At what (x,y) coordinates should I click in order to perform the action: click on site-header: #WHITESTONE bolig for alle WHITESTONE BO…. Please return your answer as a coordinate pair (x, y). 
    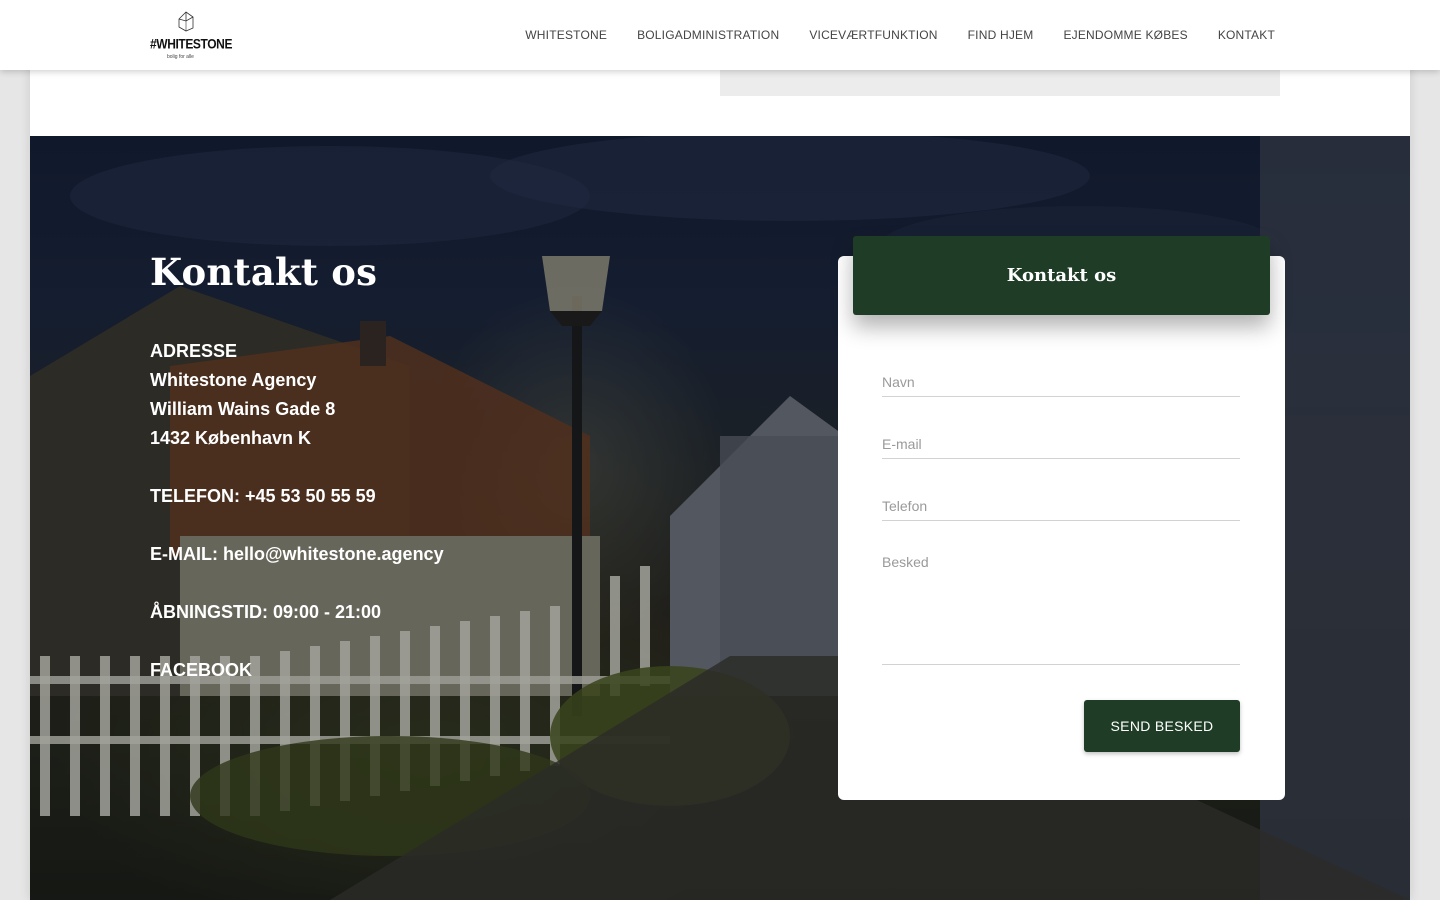
    Looking at the image, I should click on (720, 35).